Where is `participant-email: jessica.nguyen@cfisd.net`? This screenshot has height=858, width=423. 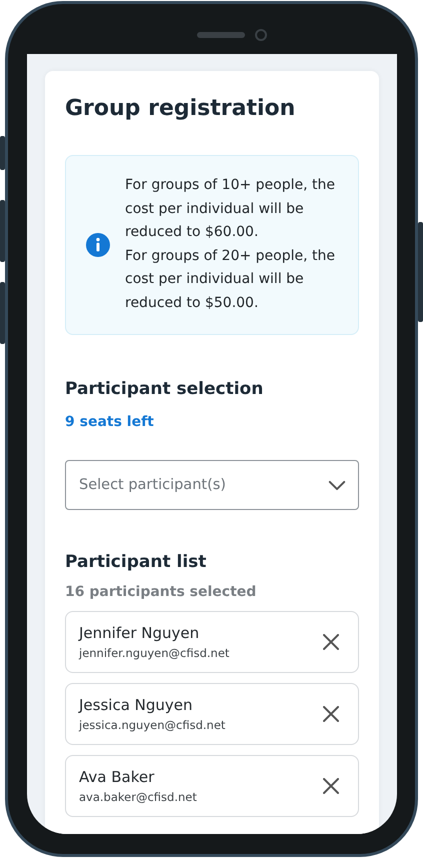
participant-email: jessica.nguyen@cfisd.net is located at coordinates (152, 725).